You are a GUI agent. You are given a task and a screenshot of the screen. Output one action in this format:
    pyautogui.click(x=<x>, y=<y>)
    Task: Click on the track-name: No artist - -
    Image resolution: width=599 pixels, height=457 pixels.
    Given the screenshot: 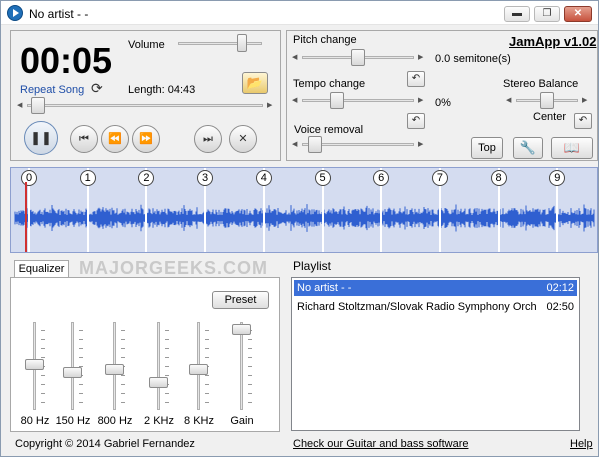 What is the action you would take?
    pyautogui.click(x=324, y=288)
    